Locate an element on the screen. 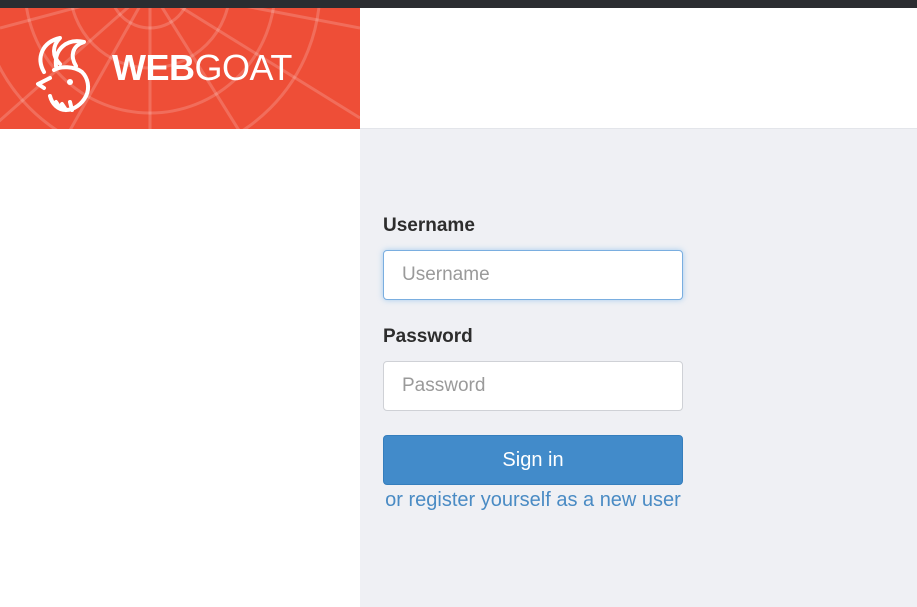  username-input is located at coordinates (533, 275).